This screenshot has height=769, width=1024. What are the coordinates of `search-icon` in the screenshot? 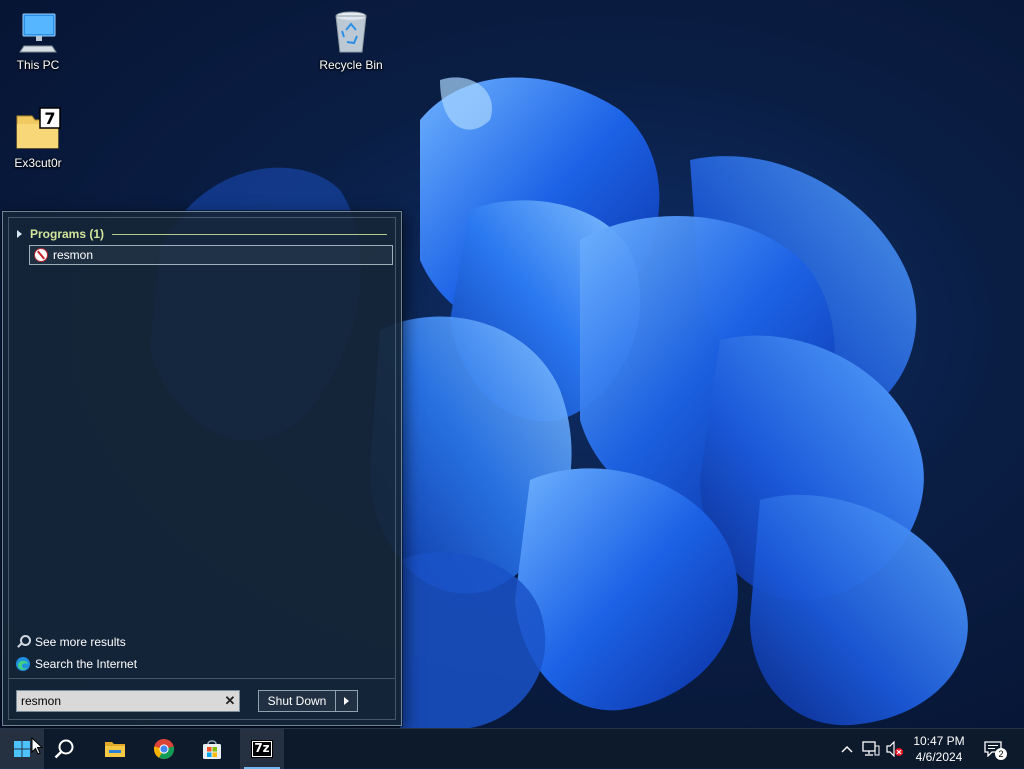 It's located at (64, 749).